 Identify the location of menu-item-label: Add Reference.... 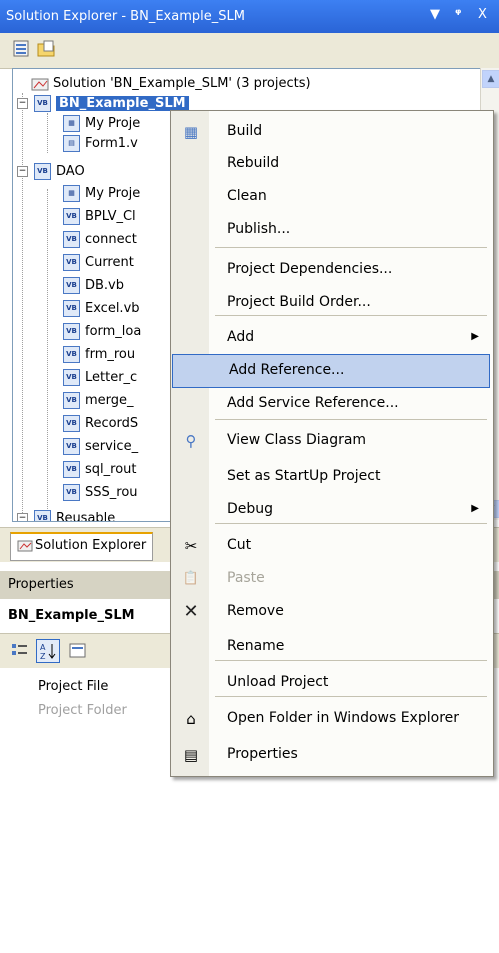
(287, 370).